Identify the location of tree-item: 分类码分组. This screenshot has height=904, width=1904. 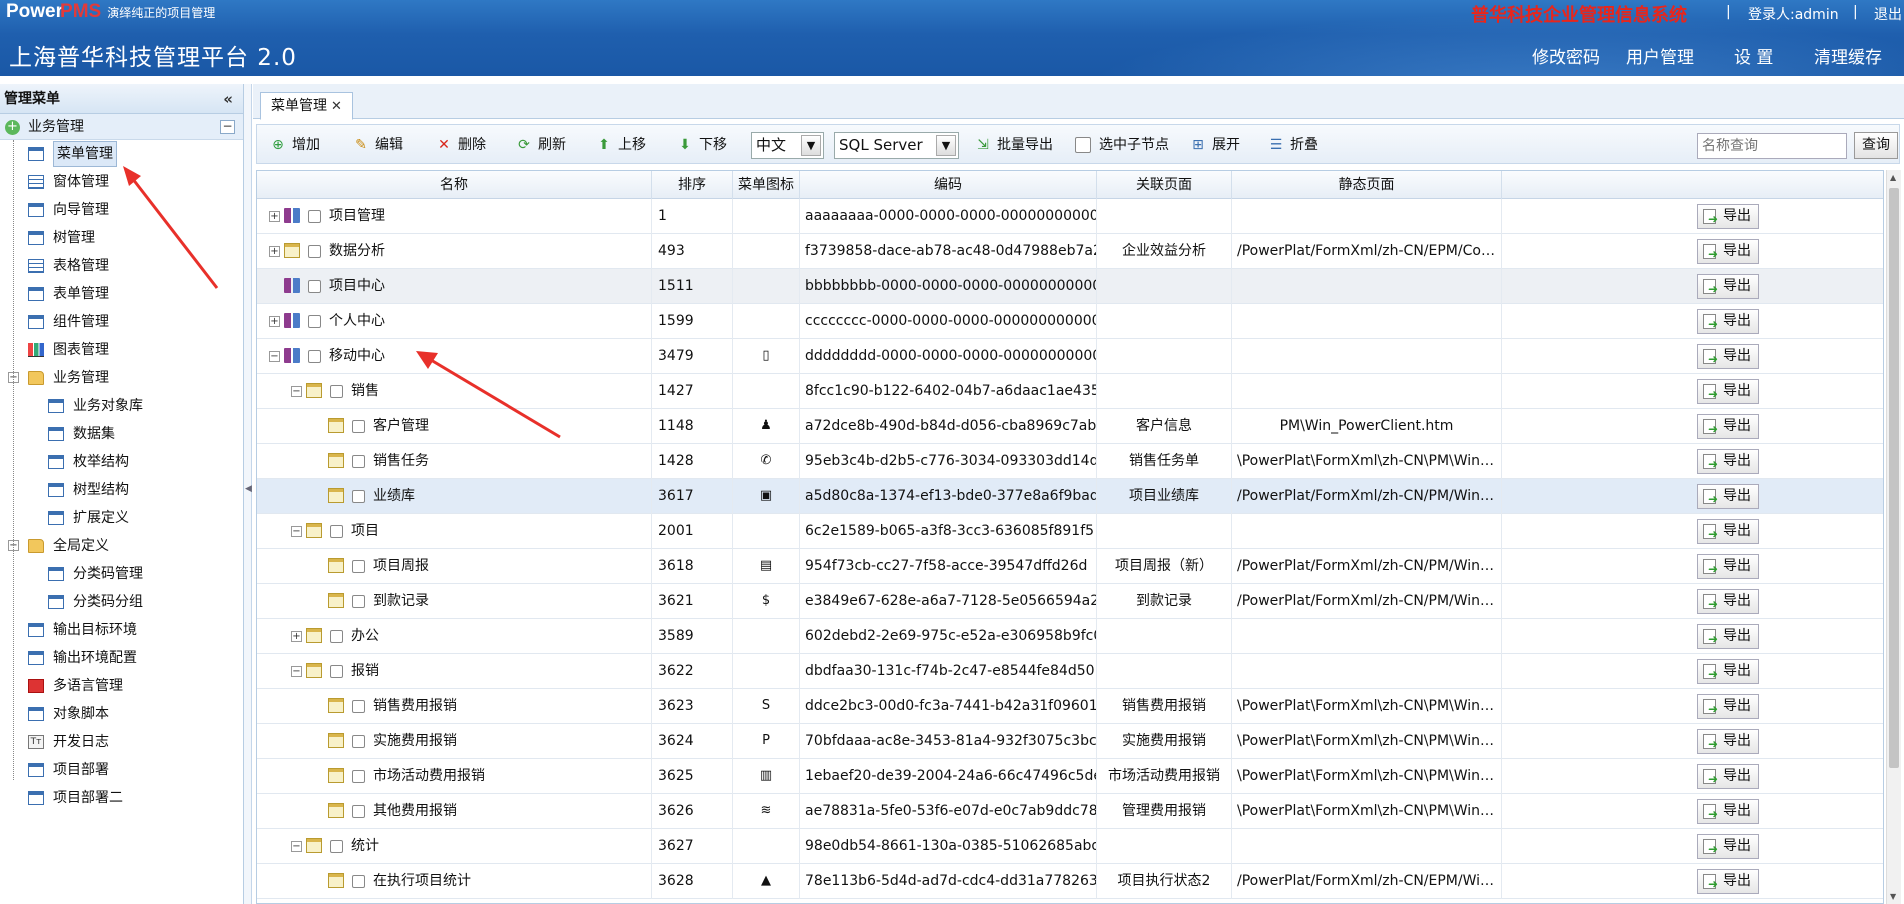
(121, 602).